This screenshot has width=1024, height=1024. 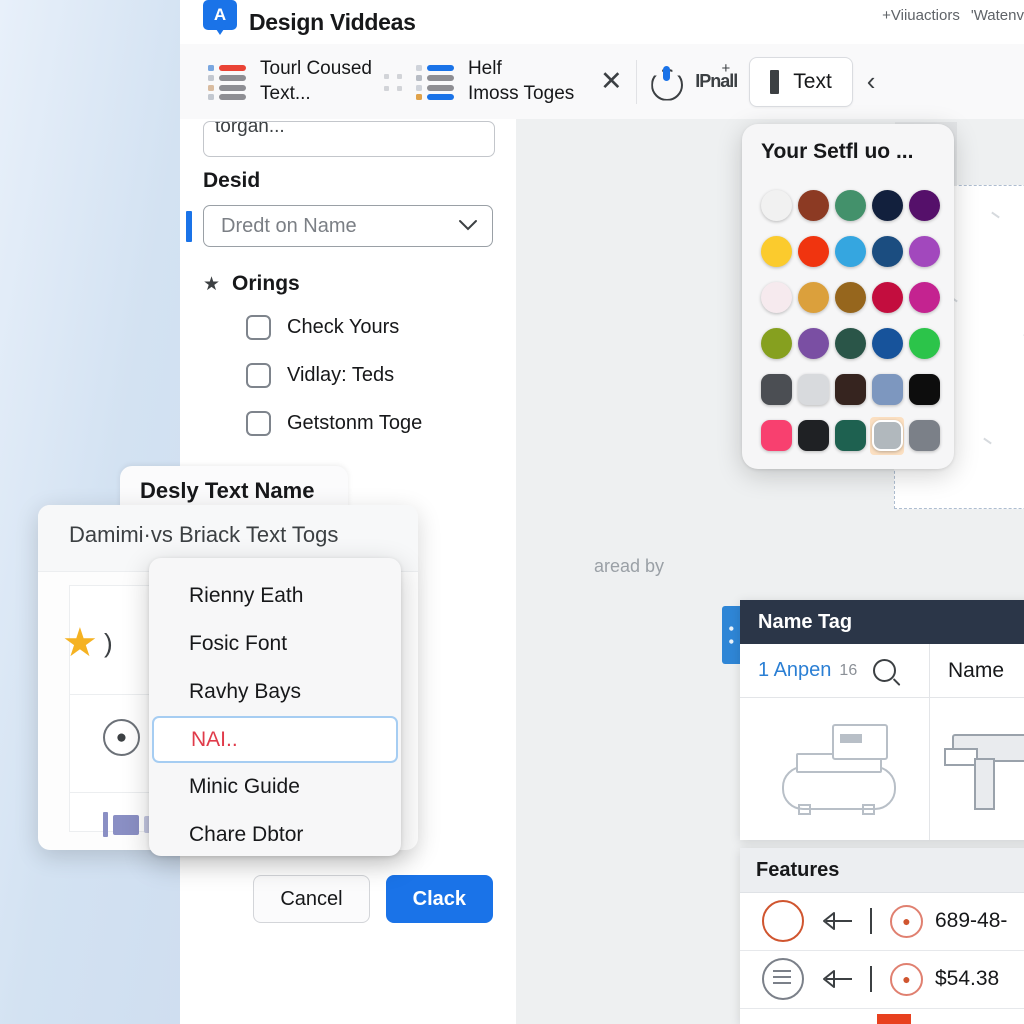 I want to click on features-row-0-value: 689-48-, so click(x=971, y=920).